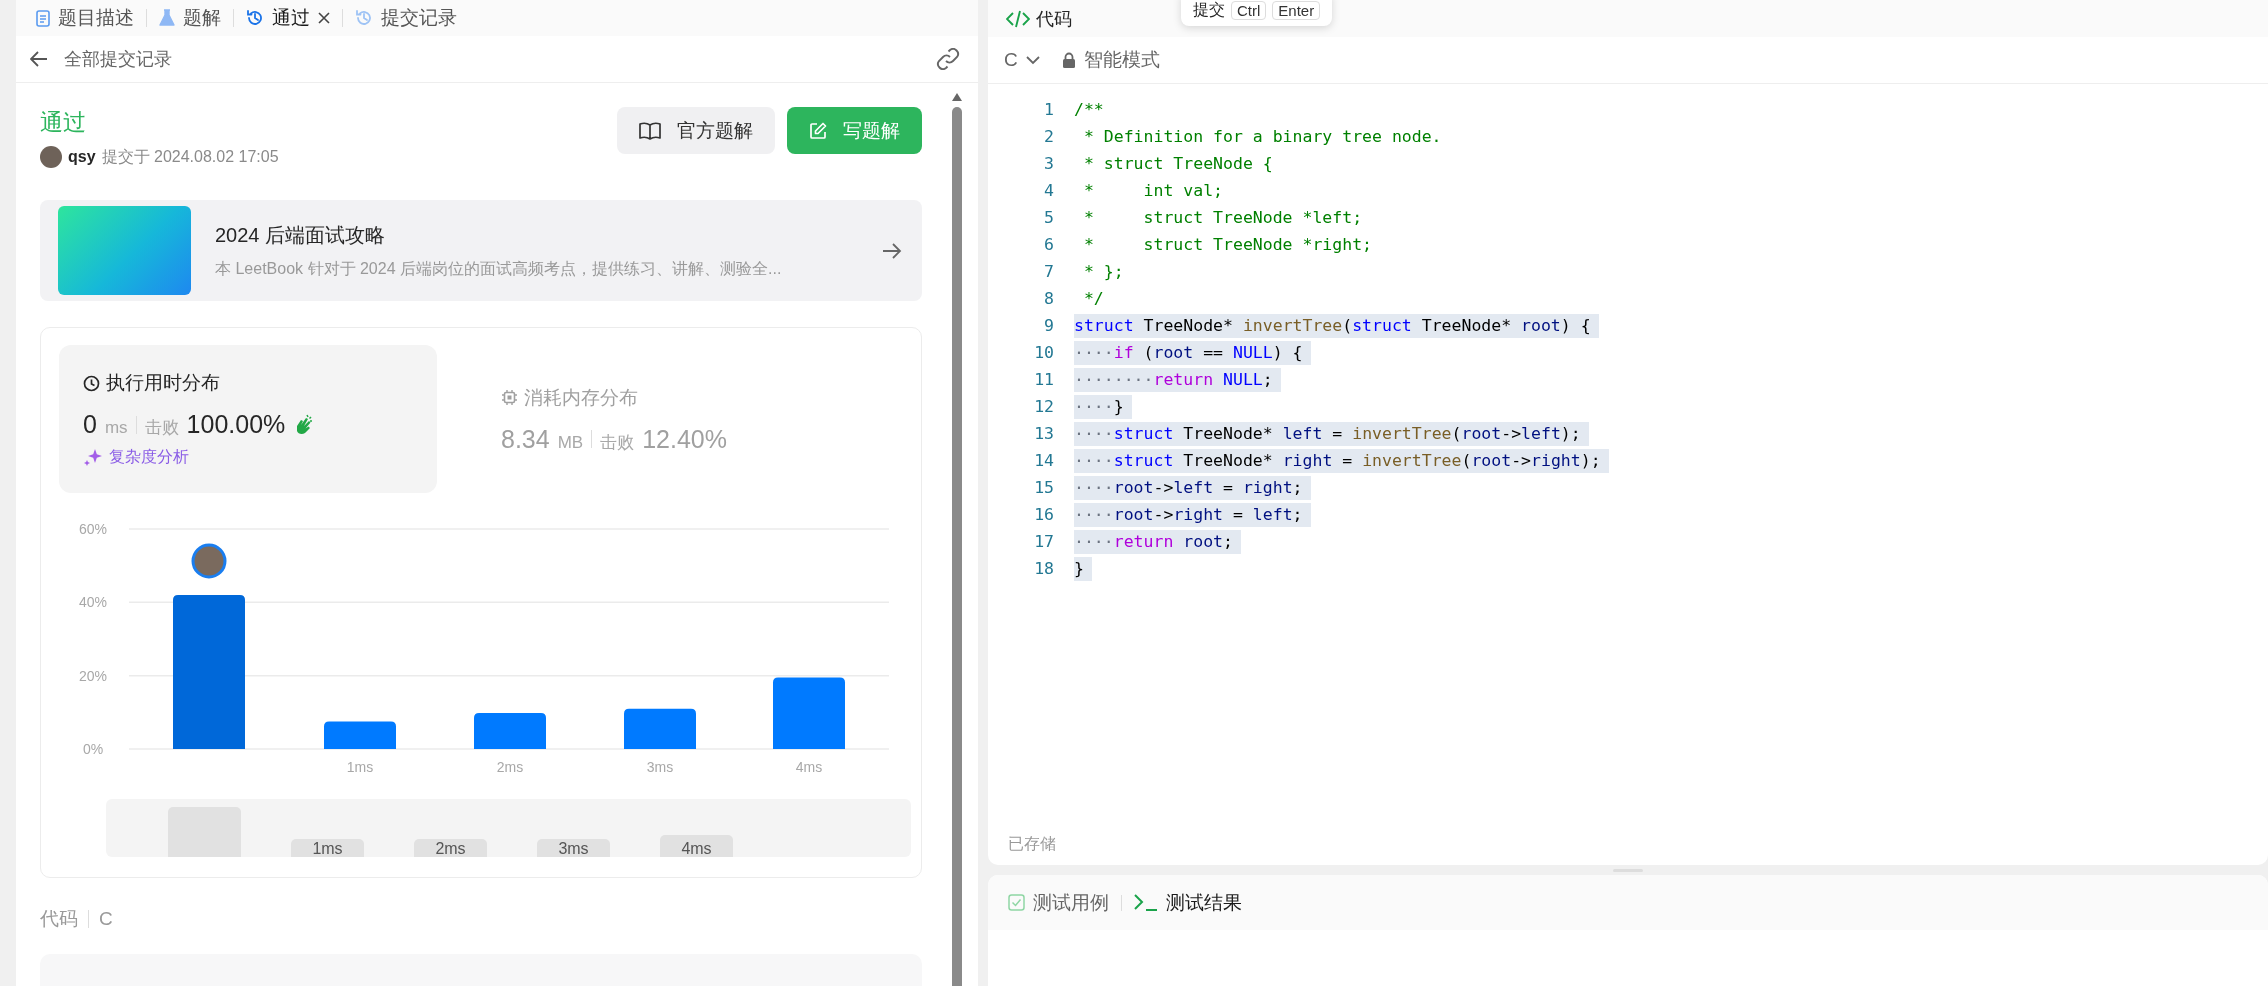 This screenshot has height=986, width=2268. What do you see at coordinates (957, 97) in the screenshot?
I see `scroll-up-arrow-icon` at bounding box center [957, 97].